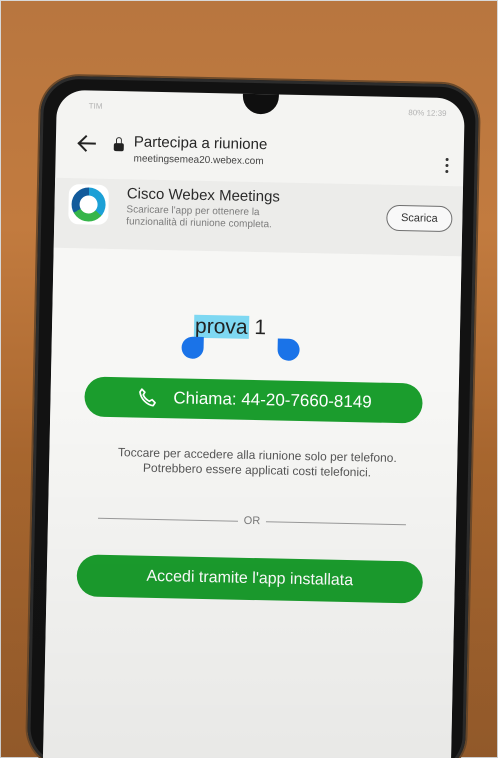 The image size is (498, 758). I want to click on or-divider: OR, so click(252, 521).